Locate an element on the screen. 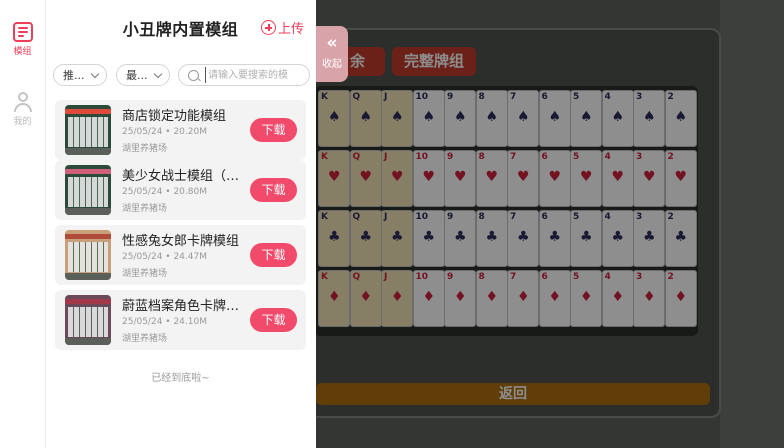  mod-name: 商店锁定功能模组 is located at coordinates (174, 116).